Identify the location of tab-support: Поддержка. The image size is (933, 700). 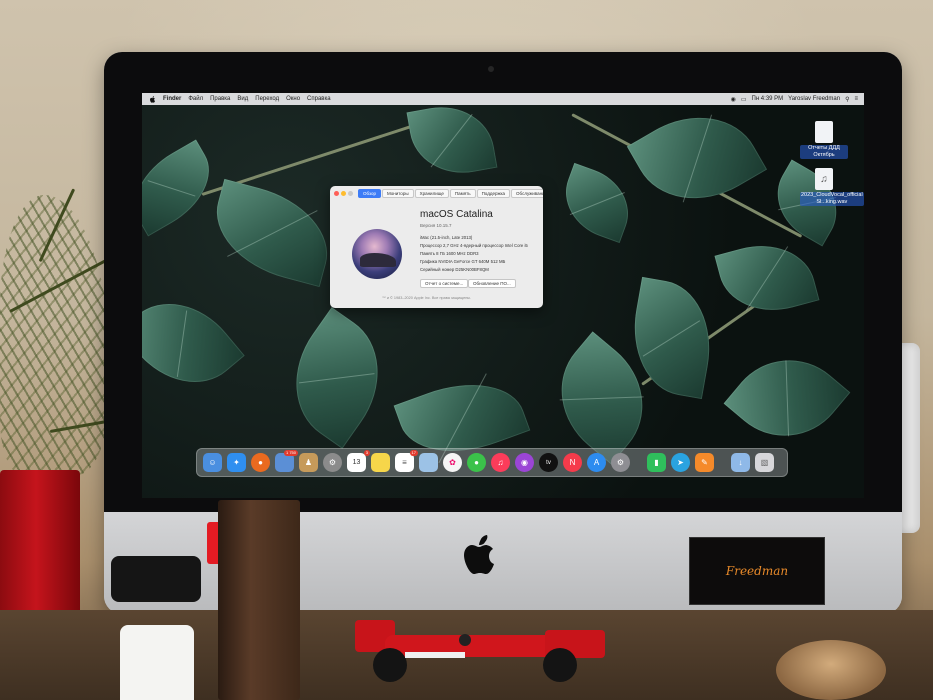
(493, 193).